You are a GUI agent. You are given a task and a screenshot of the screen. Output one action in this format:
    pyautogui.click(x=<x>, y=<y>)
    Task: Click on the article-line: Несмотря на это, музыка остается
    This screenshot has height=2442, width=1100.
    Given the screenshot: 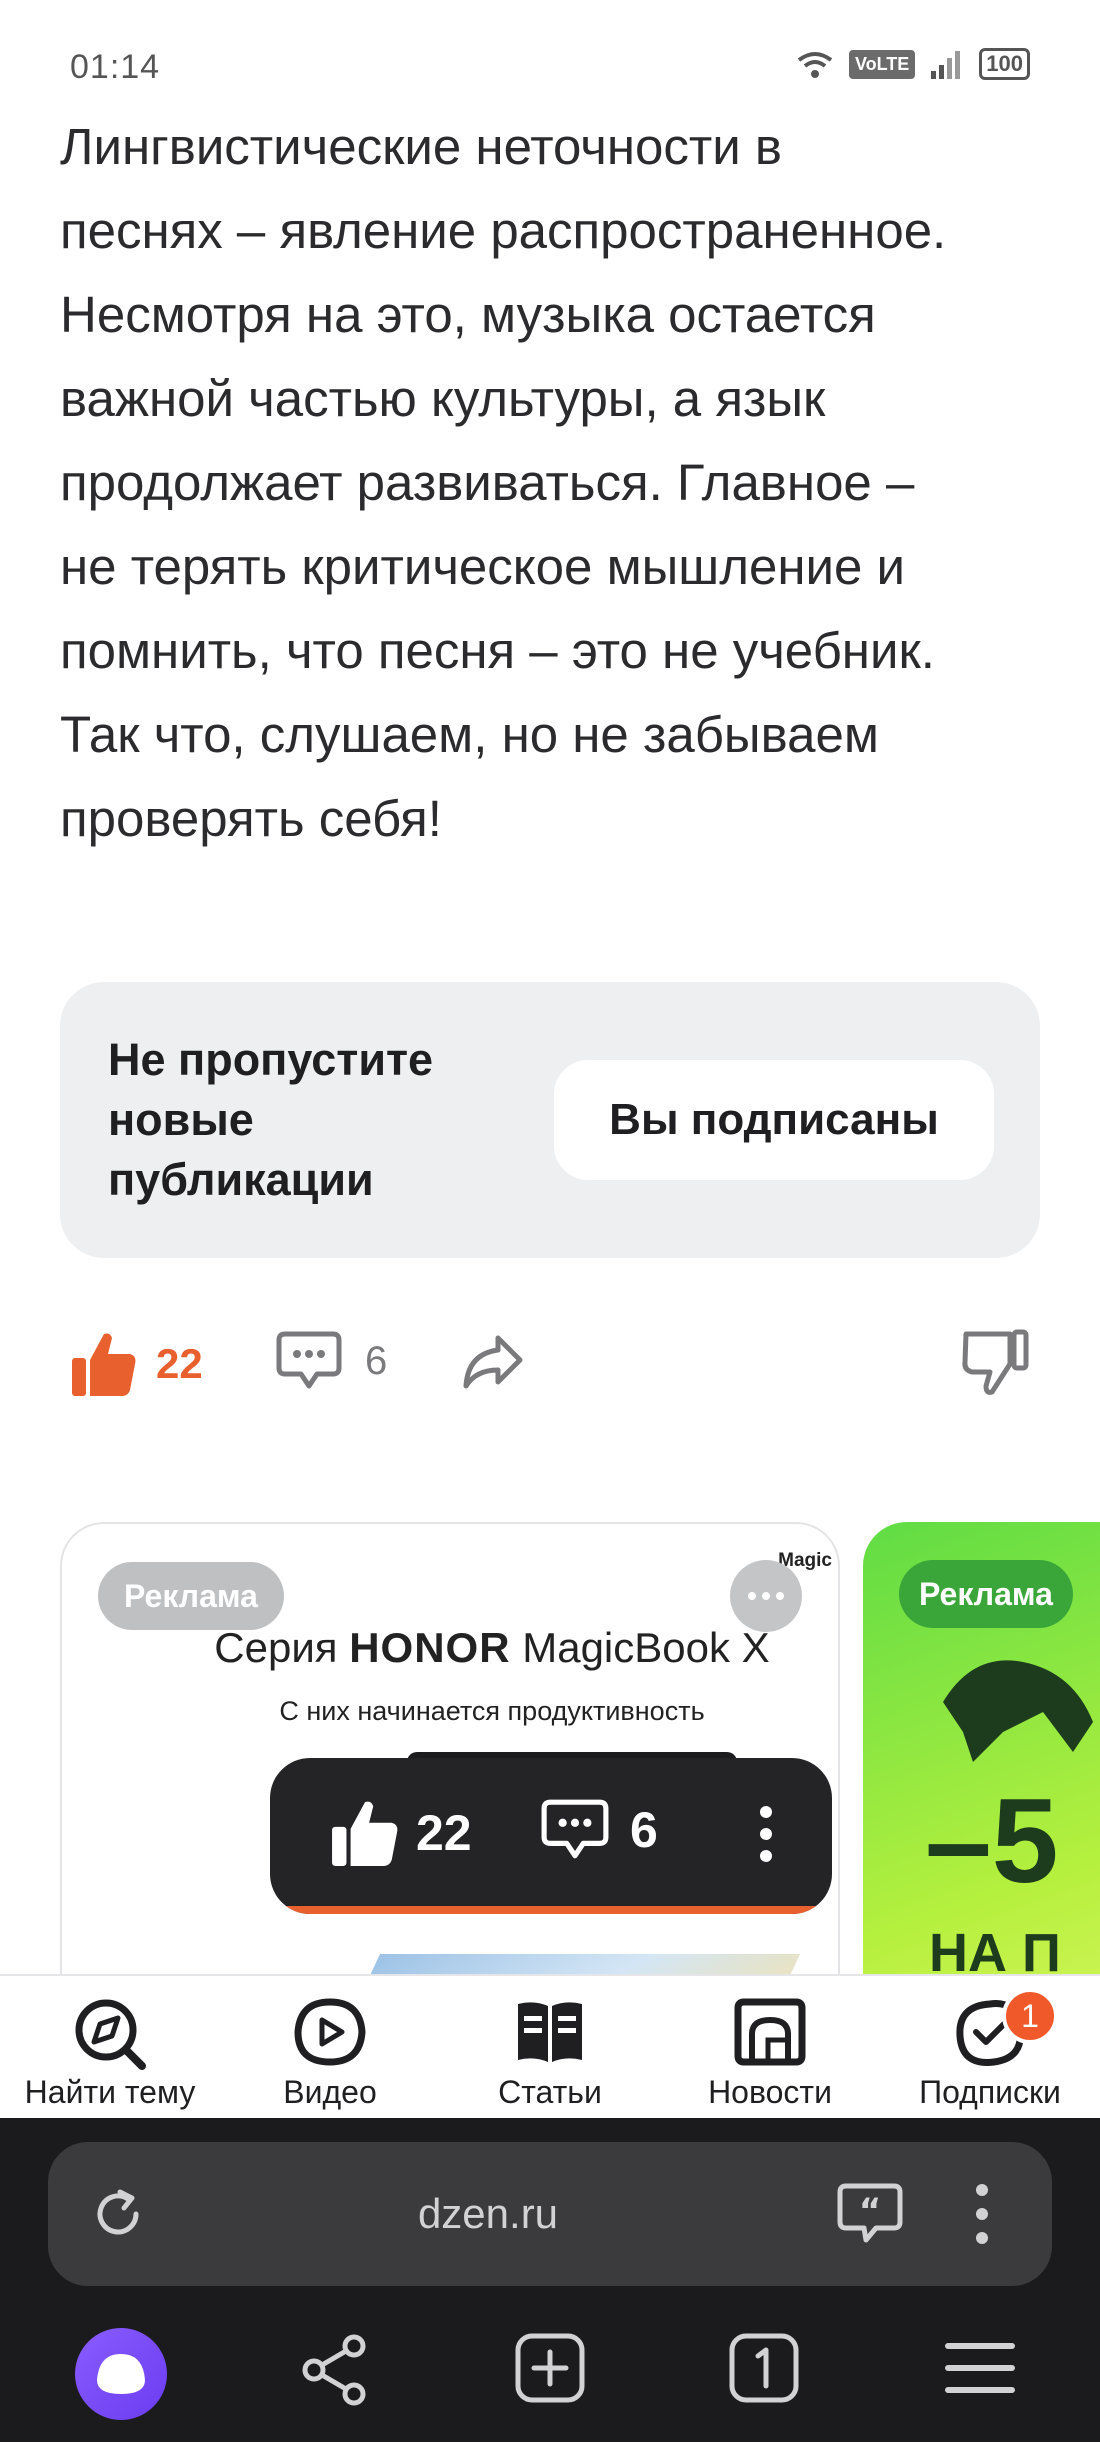 What is the action you would take?
    pyautogui.click(x=468, y=314)
    